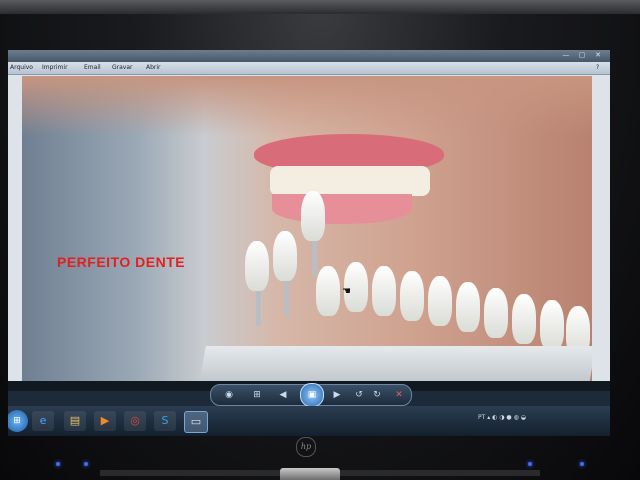 This screenshot has width=640, height=480. What do you see at coordinates (306, 447) in the screenshot?
I see `hp-logo-icon: hp` at bounding box center [306, 447].